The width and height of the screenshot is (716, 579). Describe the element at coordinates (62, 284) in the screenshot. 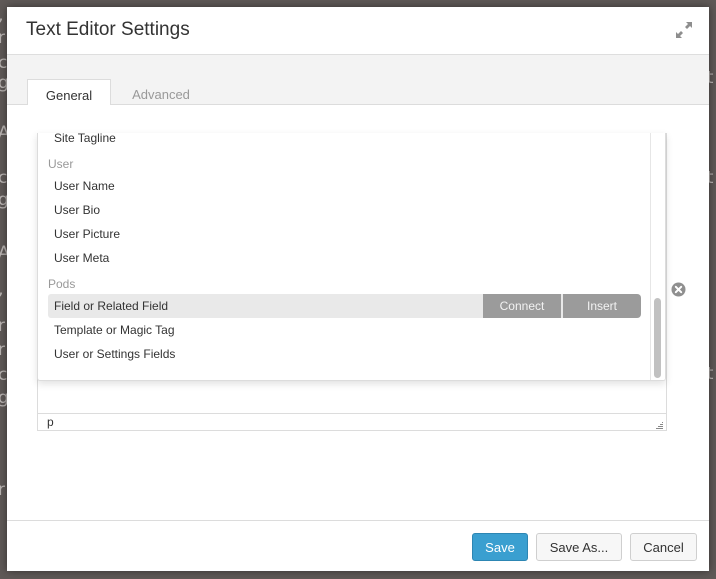

I see `dropdown-group-label: Pods` at that location.